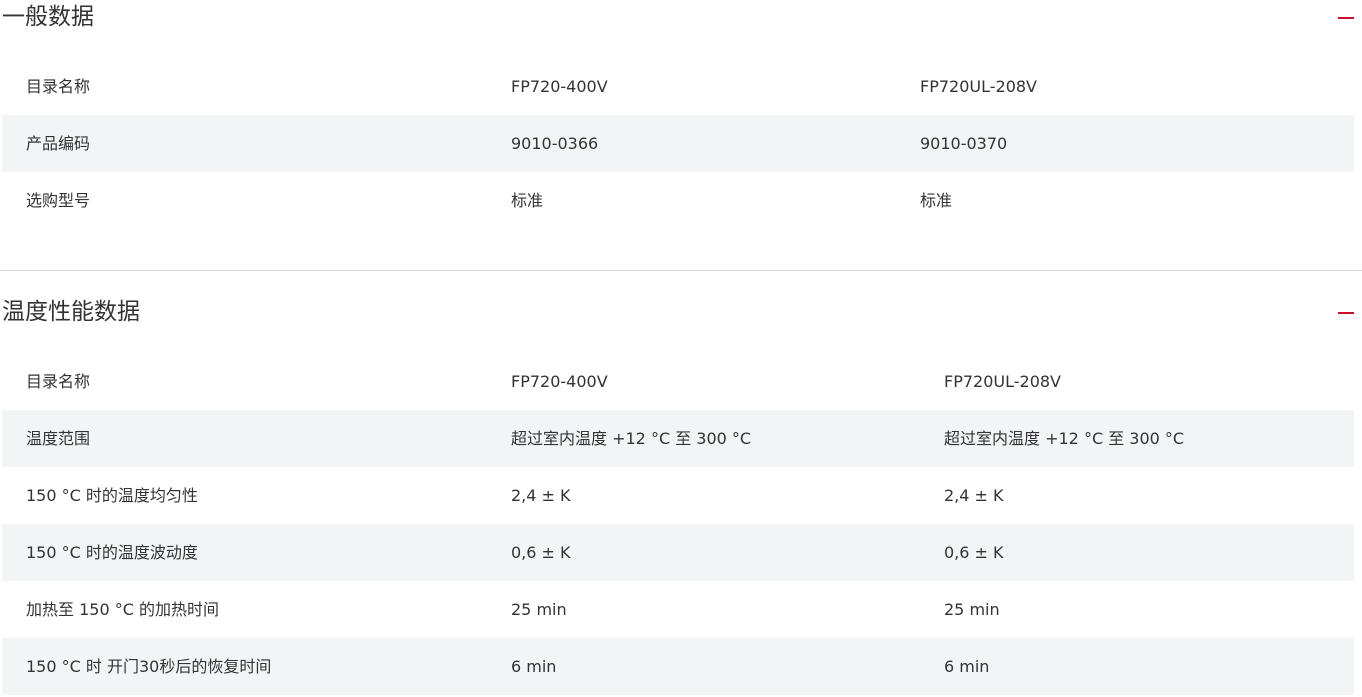  Describe the element at coordinates (678, 609) in the screenshot. I see `table-row: 加热至 150 °C 的加热时间 25 min 25 min` at that location.